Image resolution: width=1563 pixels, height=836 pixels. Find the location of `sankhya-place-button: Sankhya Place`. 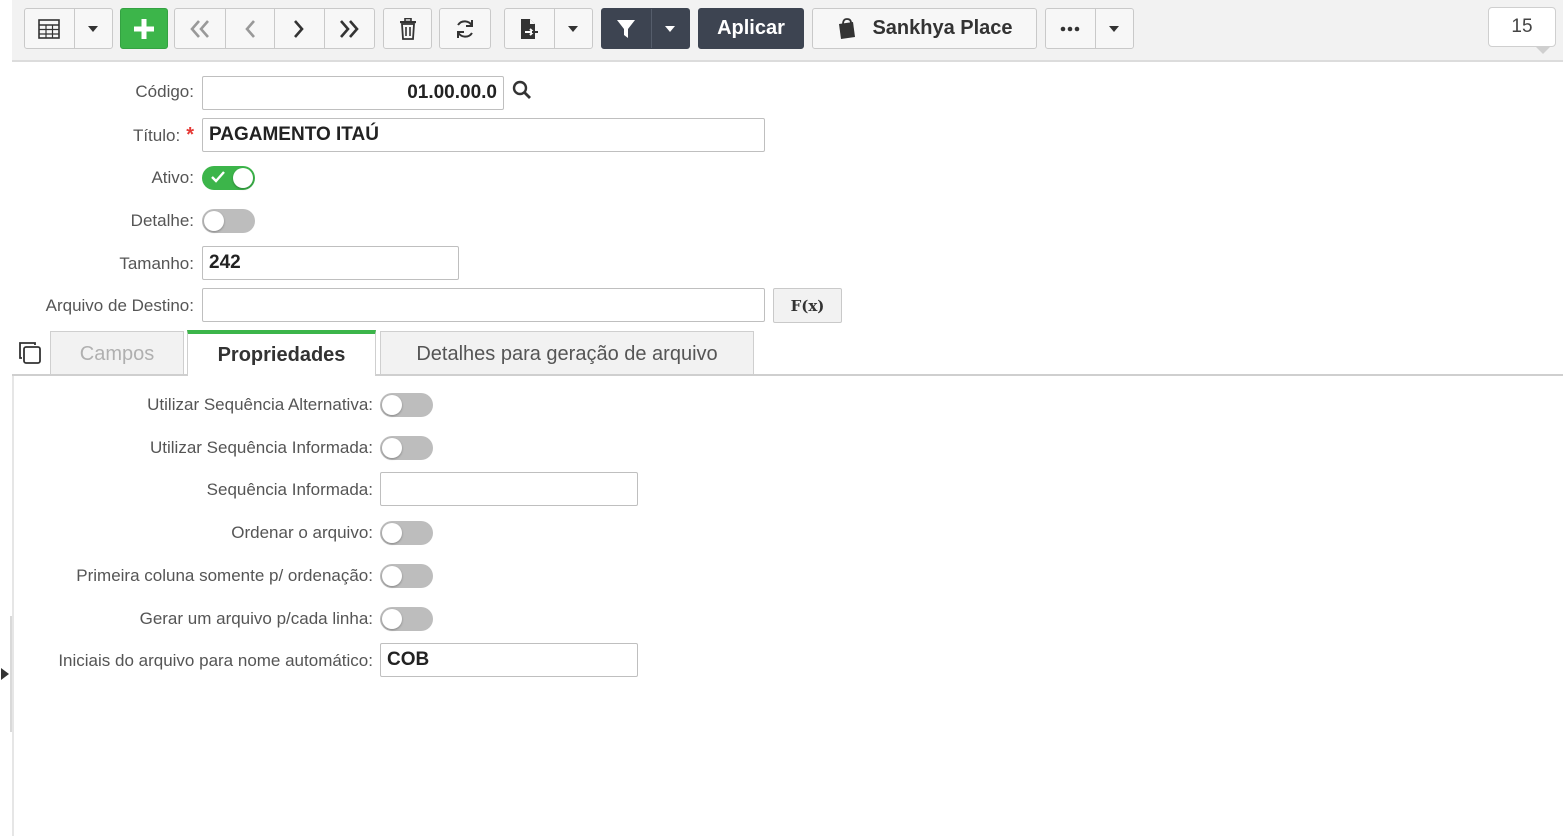

sankhya-place-button: Sankhya Place is located at coordinates (924, 28).